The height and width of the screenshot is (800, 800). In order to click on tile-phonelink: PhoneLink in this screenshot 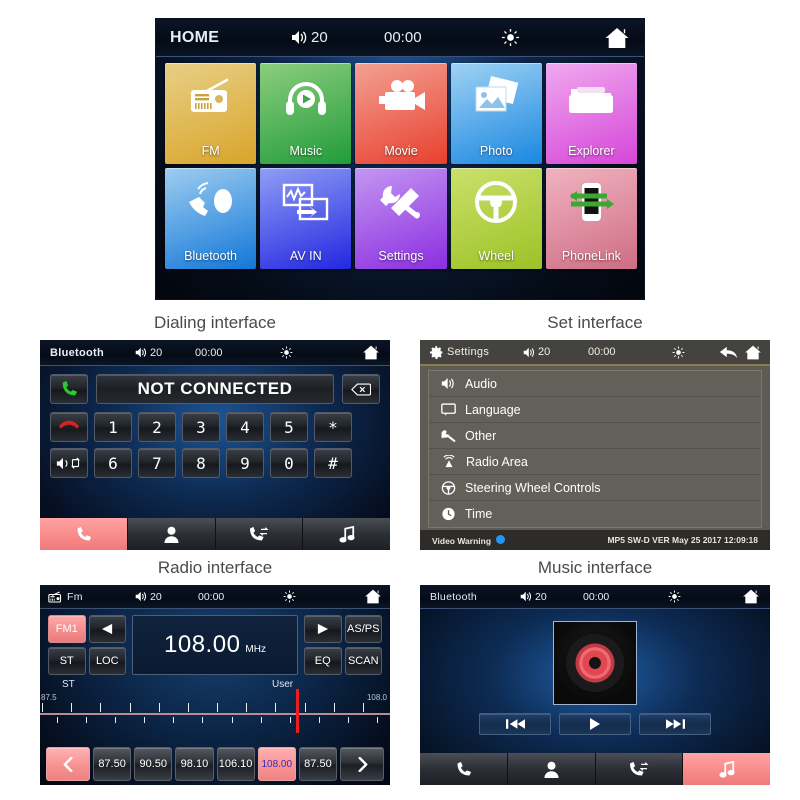, I will do `click(591, 218)`.